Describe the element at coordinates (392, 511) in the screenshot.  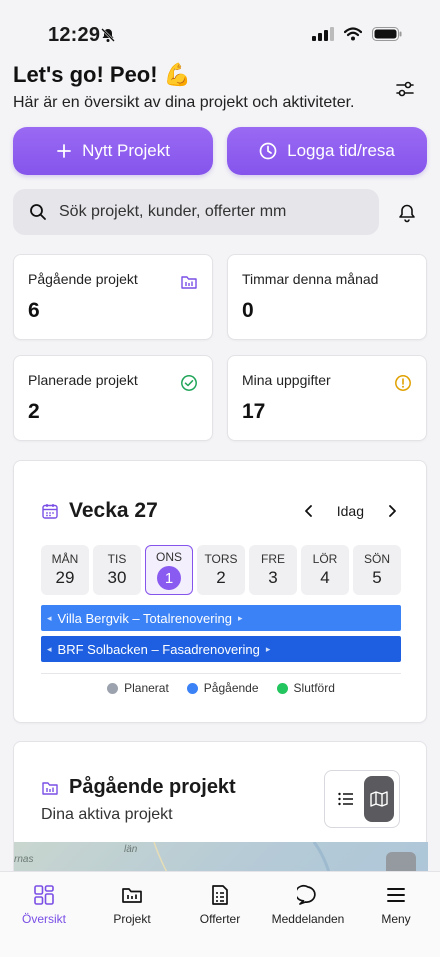
I see `chevron-right-icon` at that location.